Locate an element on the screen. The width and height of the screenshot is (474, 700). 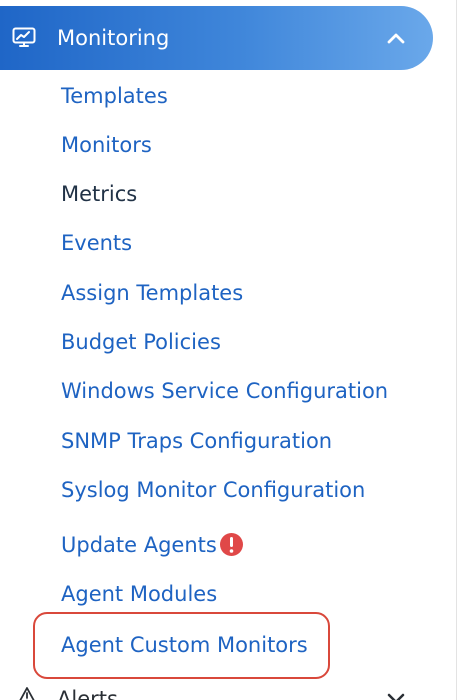
warning-triangle-icon is located at coordinates (27, 693).